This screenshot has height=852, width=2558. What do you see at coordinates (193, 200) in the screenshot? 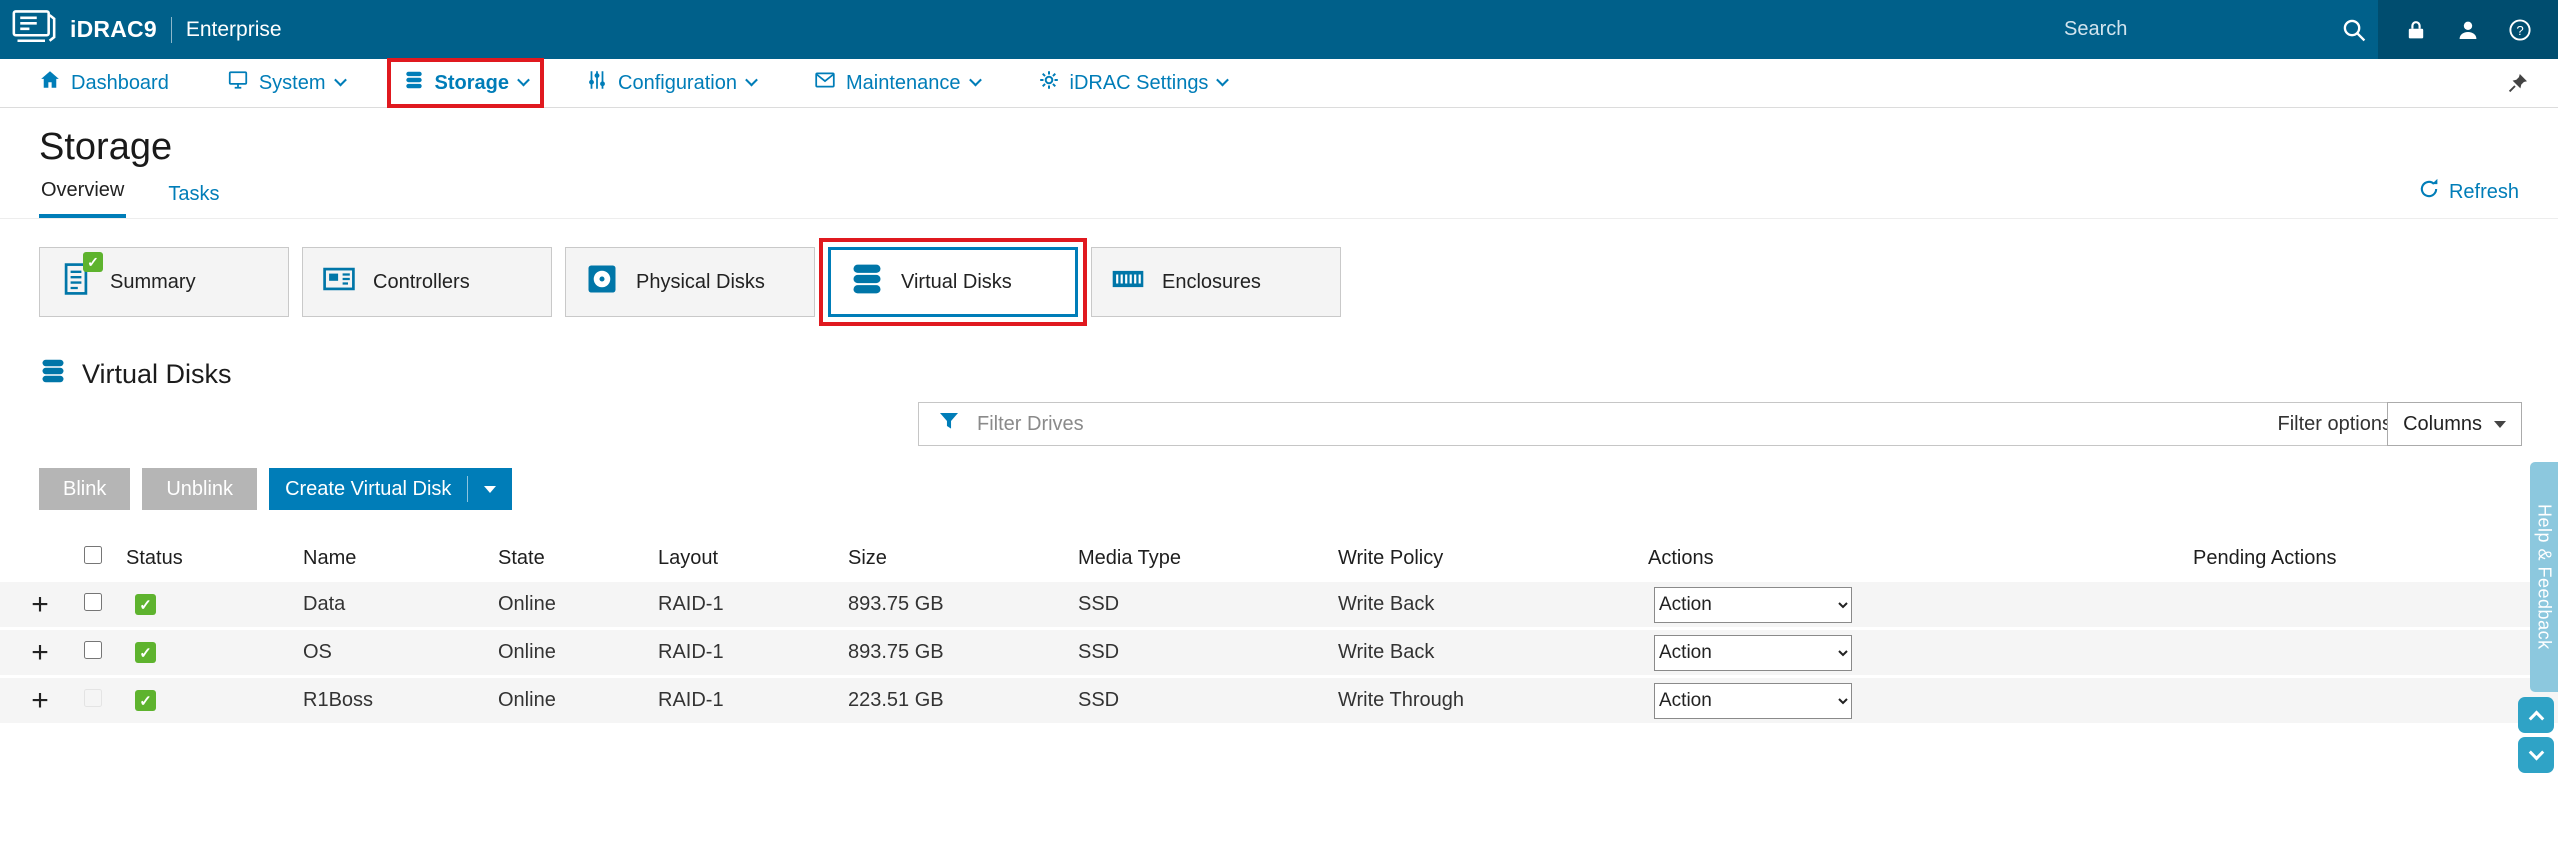
I see `tab-tasks: Tasks` at bounding box center [193, 200].